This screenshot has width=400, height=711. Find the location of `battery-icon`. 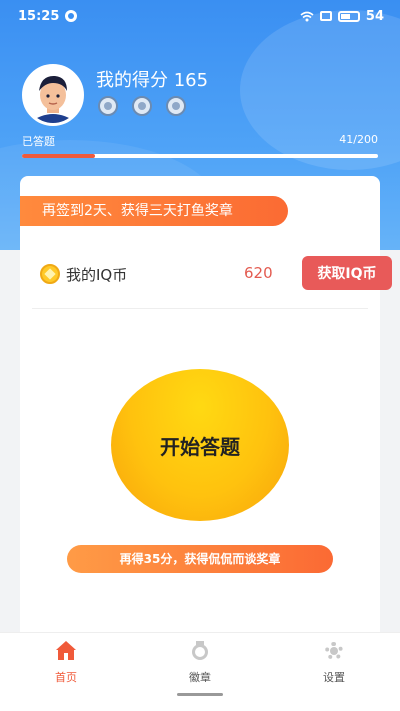

battery-icon is located at coordinates (348, 16).